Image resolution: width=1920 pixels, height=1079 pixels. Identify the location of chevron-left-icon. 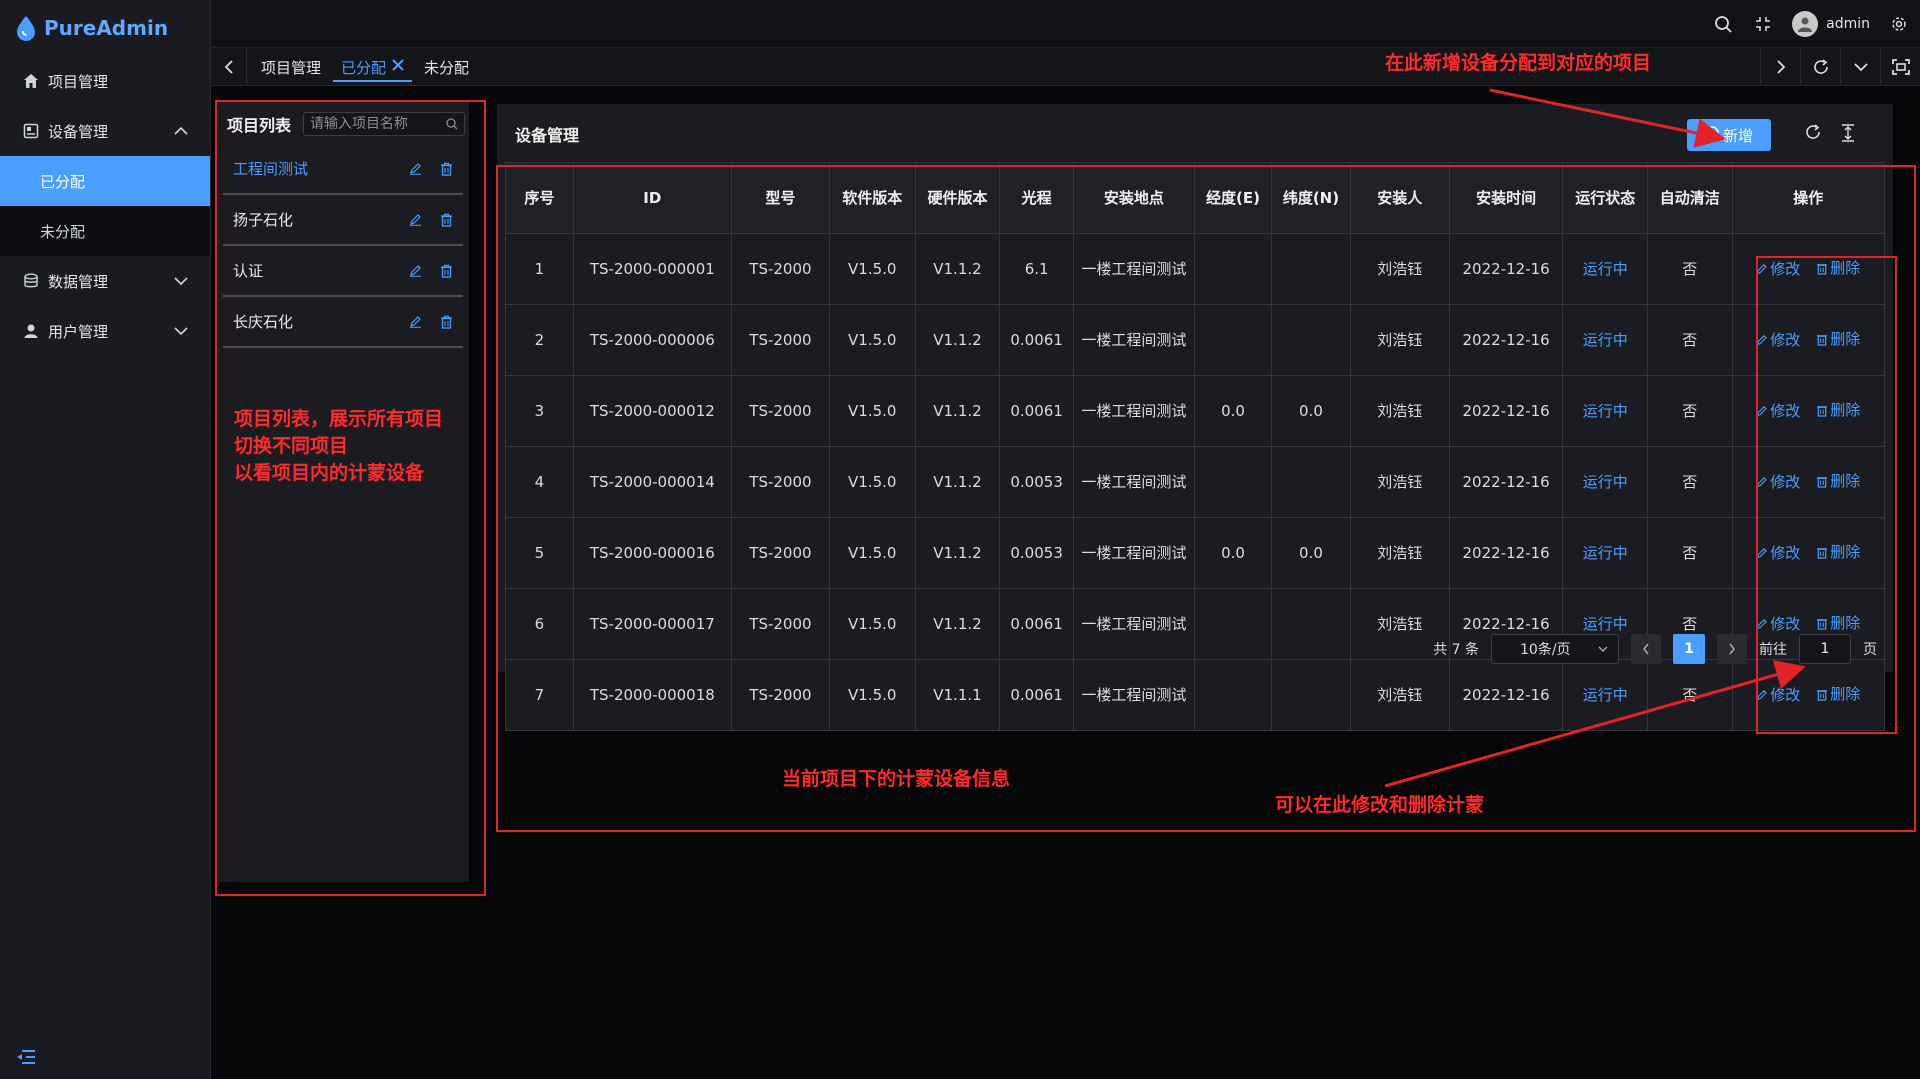
(229, 67).